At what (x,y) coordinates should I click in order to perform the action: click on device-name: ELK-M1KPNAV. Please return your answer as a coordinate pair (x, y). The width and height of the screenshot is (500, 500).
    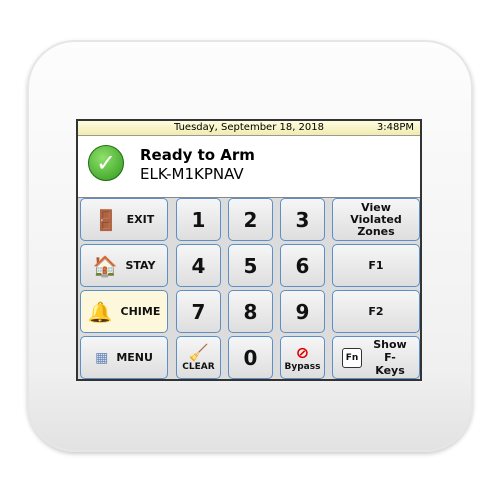
    Looking at the image, I should click on (192, 174).